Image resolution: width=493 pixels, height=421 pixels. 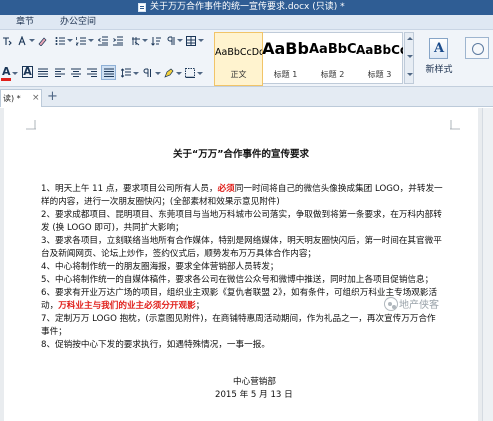 I want to click on document-line: 发 (换 LOGO 即可)，共同扩大影响；, so click(x=112, y=228).